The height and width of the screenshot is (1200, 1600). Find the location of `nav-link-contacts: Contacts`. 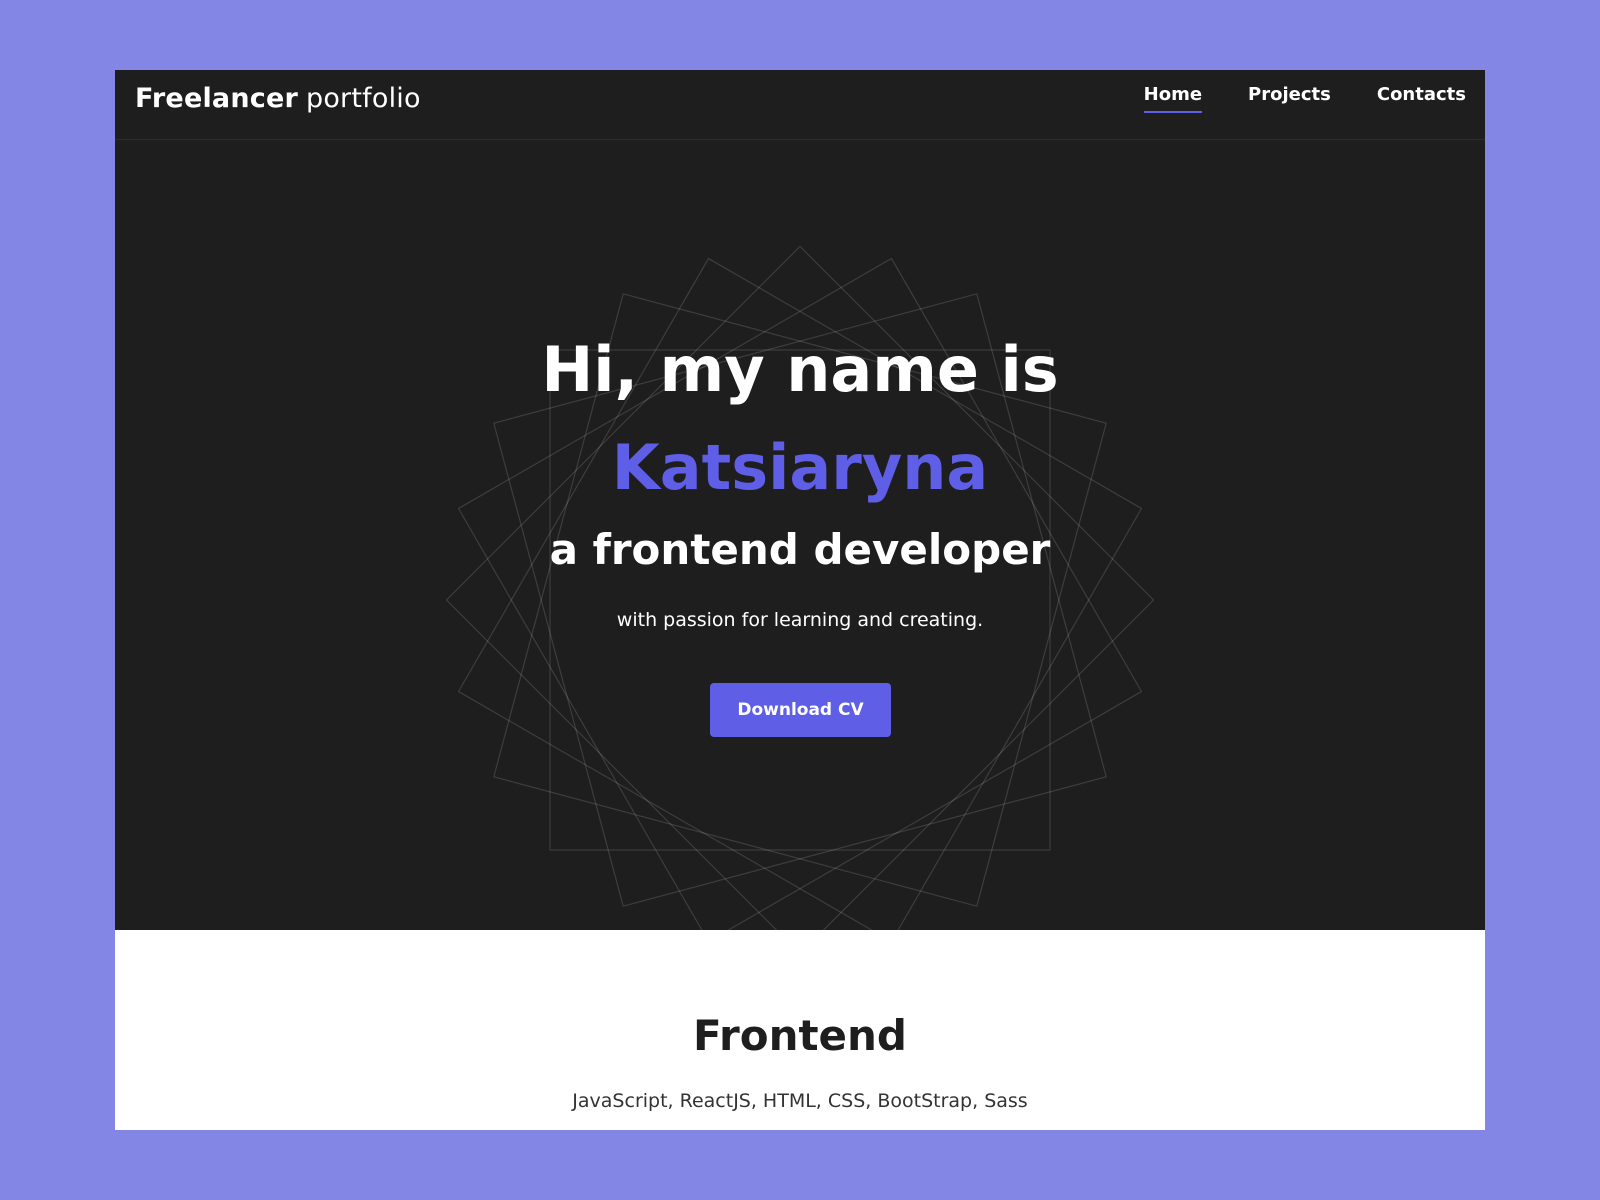

nav-link-contacts: Contacts is located at coordinates (1421, 98).